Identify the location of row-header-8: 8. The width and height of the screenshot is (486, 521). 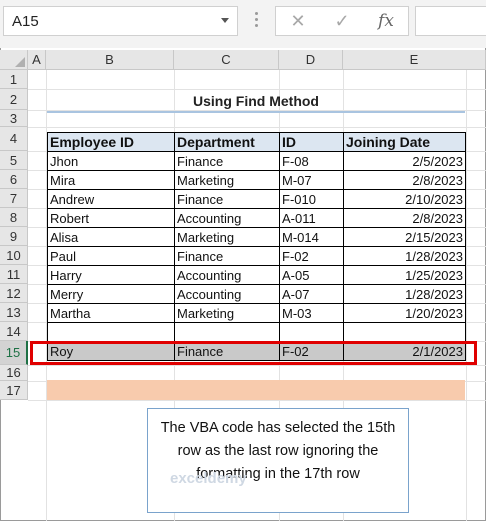
(14, 217).